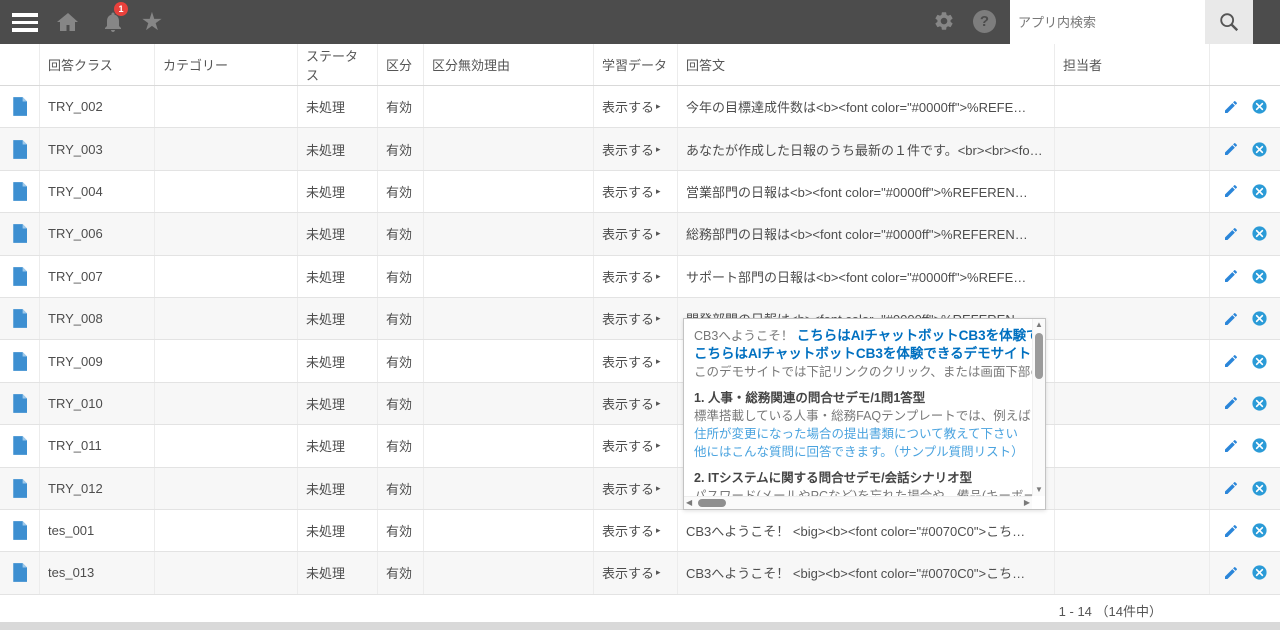 This screenshot has width=1280, height=630. Describe the element at coordinates (97, 64) in the screenshot. I see `column-header: 回答クラス` at that location.